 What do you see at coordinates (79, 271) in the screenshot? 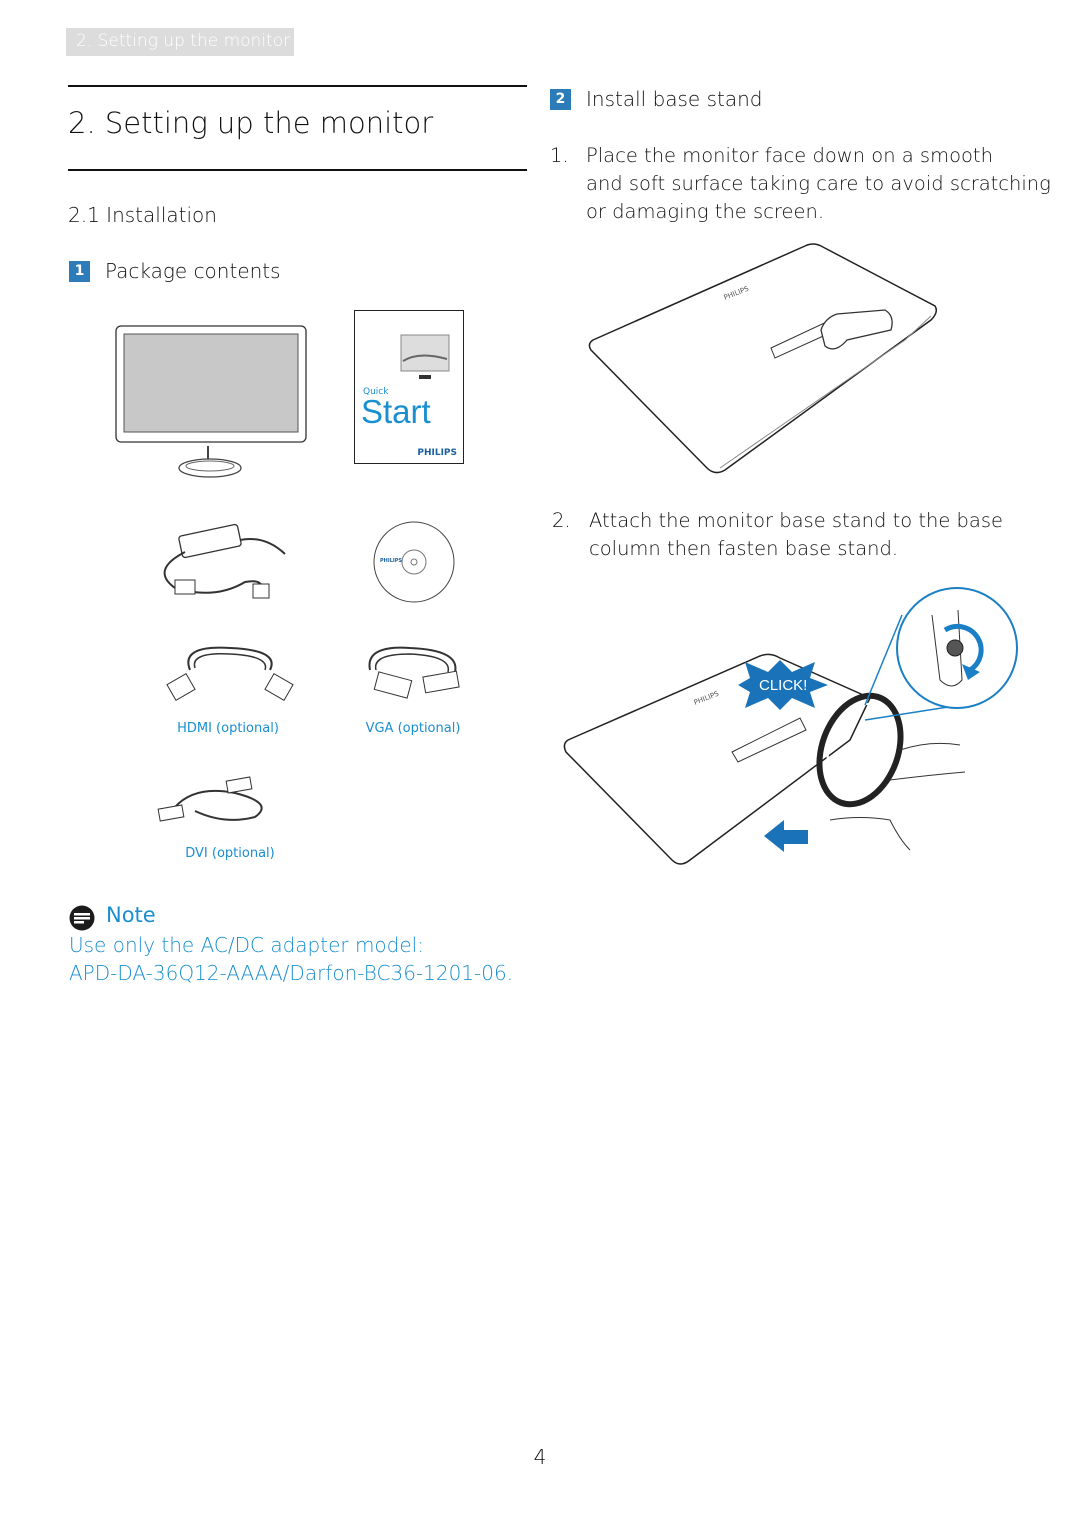
I see `step-badge: 1` at bounding box center [79, 271].